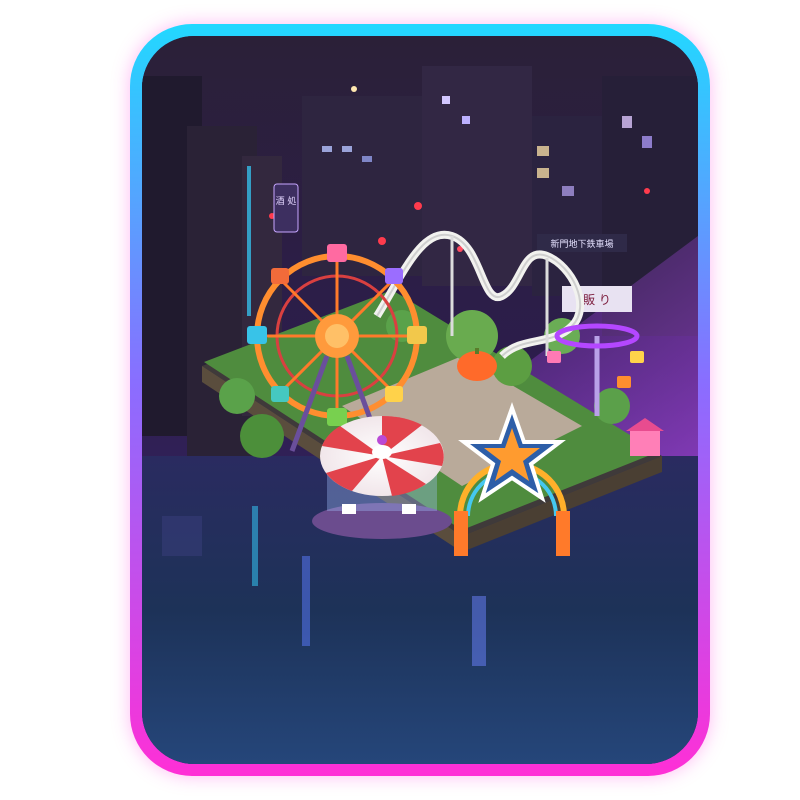  Describe the element at coordinates (286, 208) in the screenshot. I see `vertical-neon-sign: 酒 処` at that location.